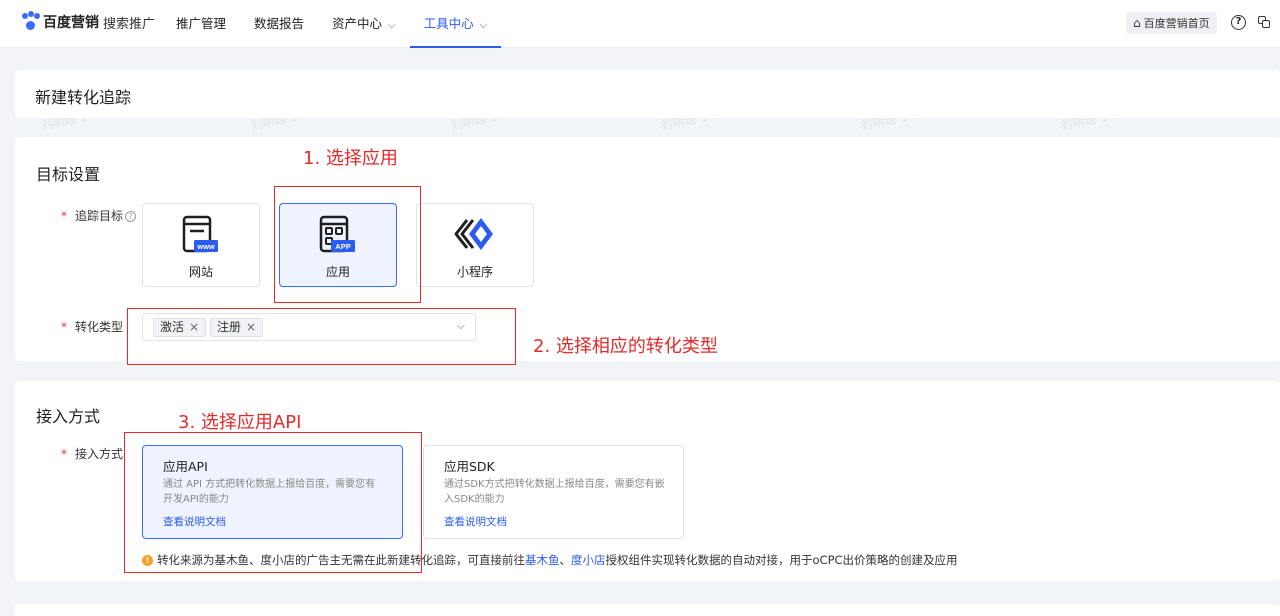 This screenshot has height=616, width=1280. I want to click on target-option-website: www 网站, so click(201, 245).